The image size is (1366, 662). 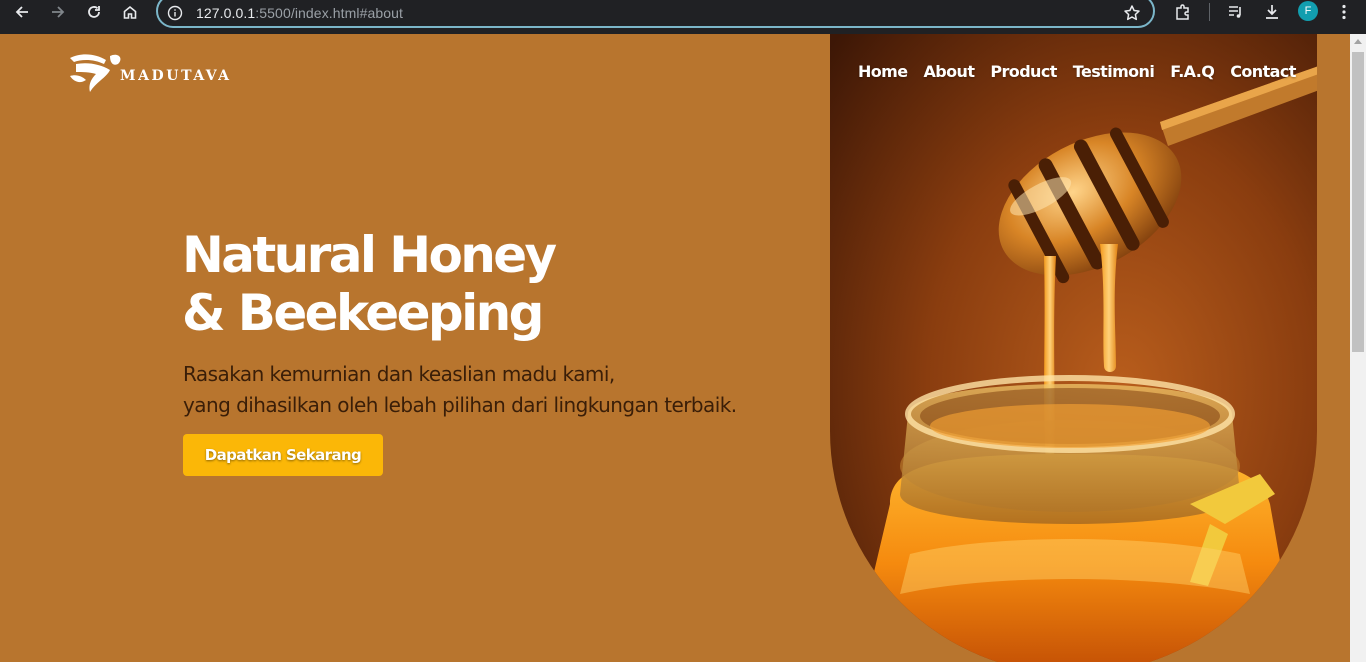 What do you see at coordinates (1023, 71) in the screenshot?
I see `nav-item-product: Product` at bounding box center [1023, 71].